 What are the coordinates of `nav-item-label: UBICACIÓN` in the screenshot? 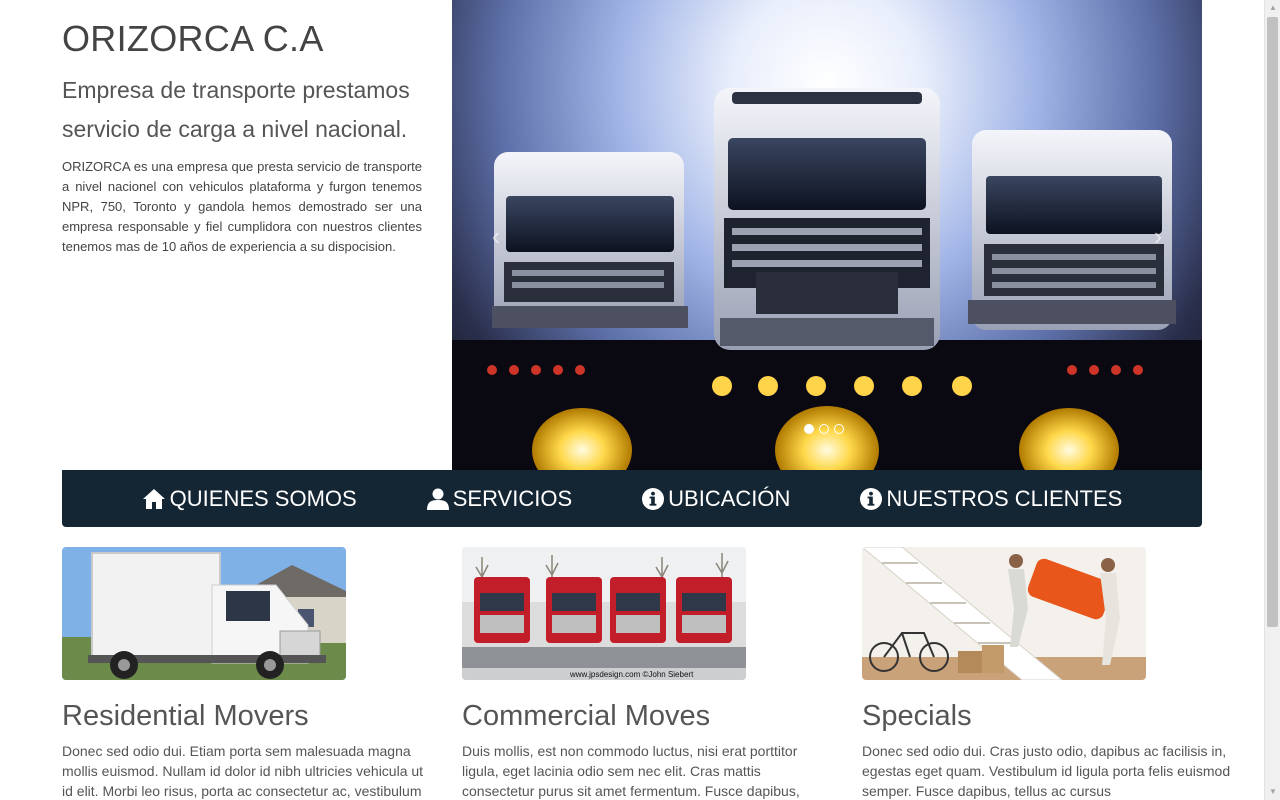 It's located at (729, 498).